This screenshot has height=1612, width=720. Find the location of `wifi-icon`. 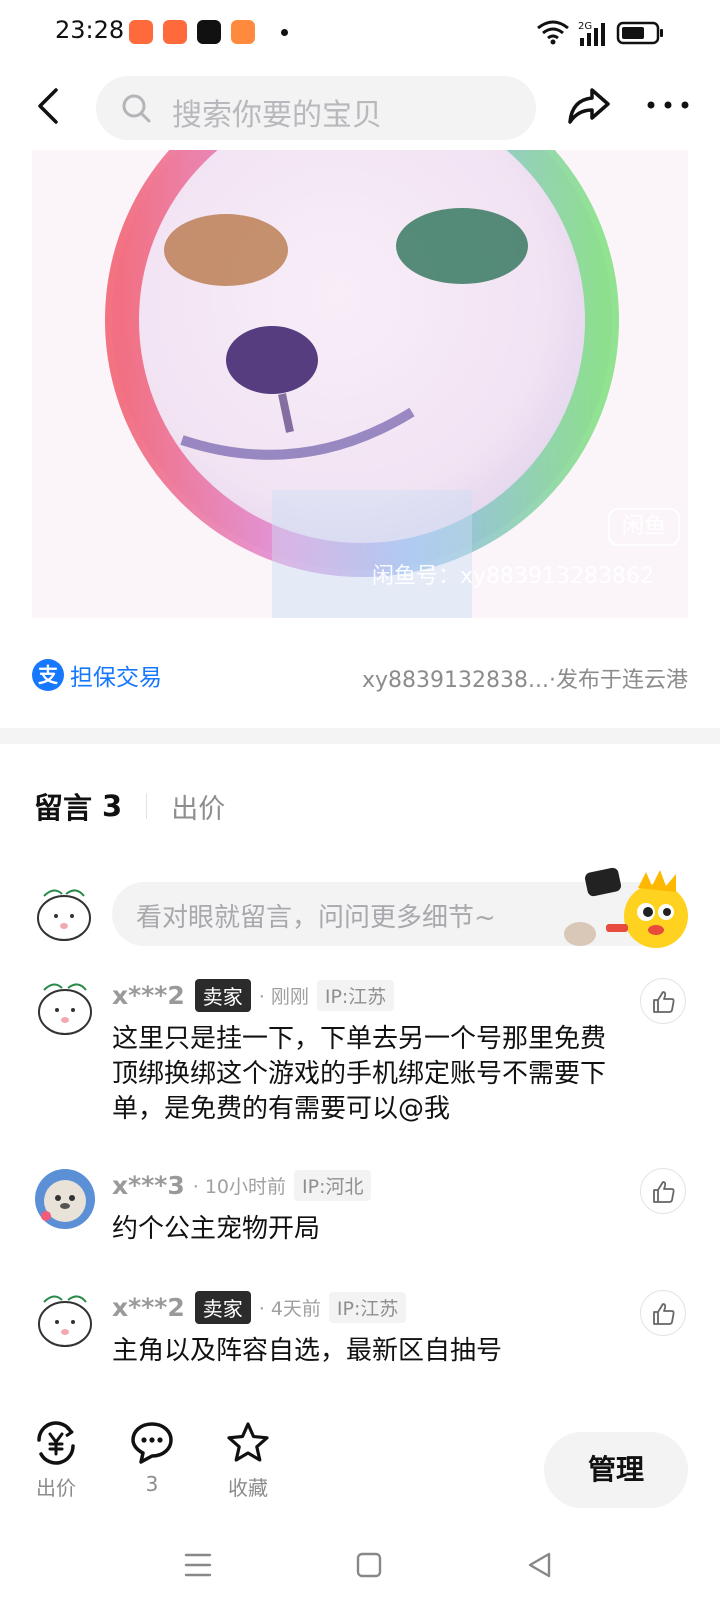

wifi-icon is located at coordinates (553, 30).